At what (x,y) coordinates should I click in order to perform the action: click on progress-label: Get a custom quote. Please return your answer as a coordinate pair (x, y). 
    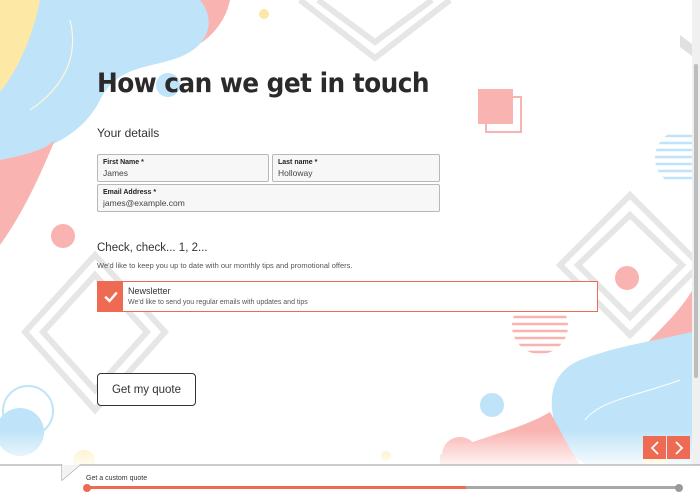
    Looking at the image, I should click on (117, 478).